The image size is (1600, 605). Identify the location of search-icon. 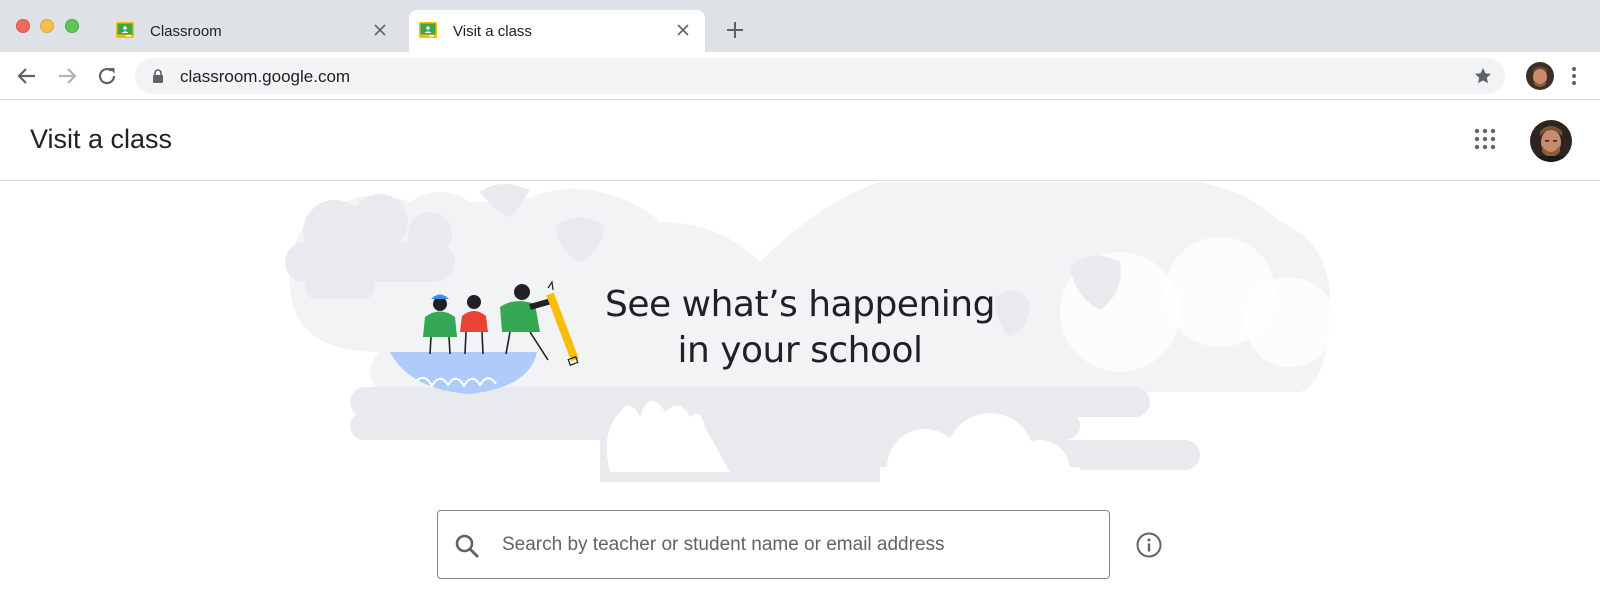
(467, 546).